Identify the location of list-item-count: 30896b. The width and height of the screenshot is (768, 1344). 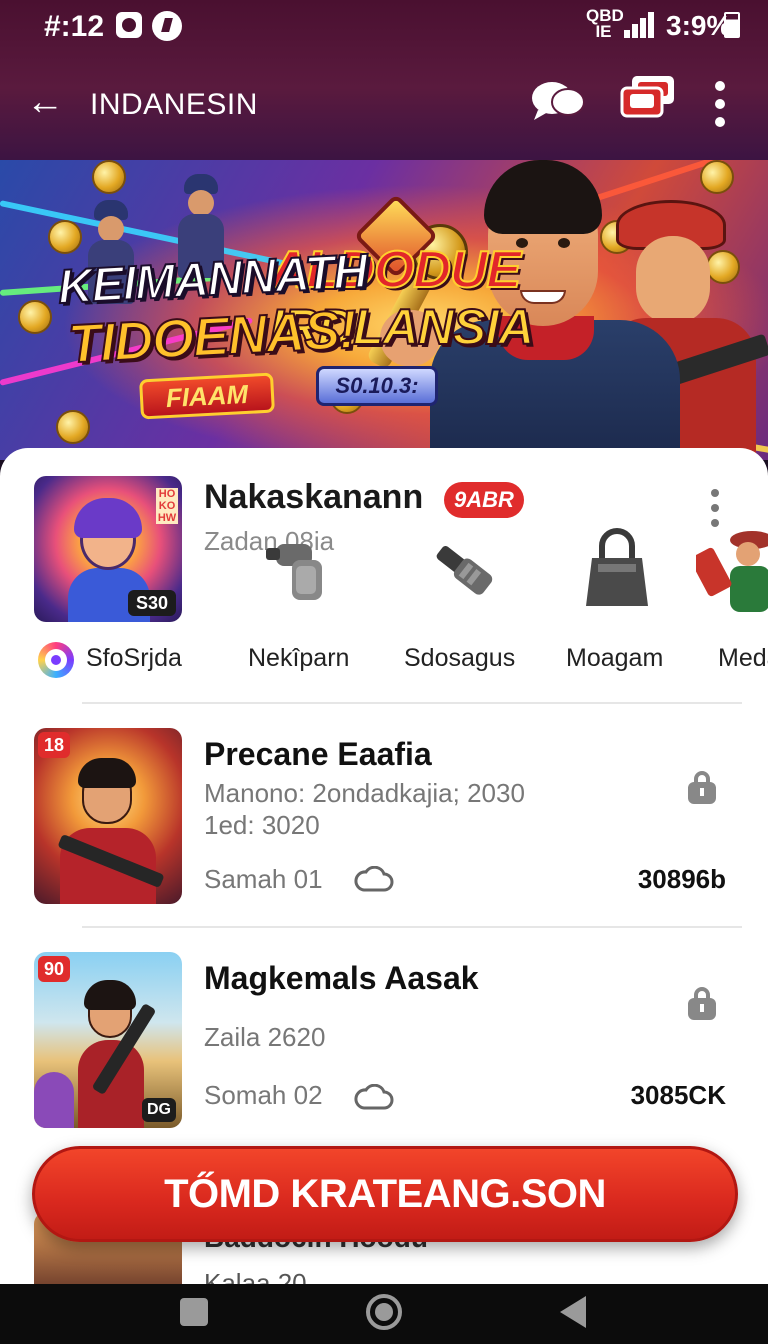
(681, 879).